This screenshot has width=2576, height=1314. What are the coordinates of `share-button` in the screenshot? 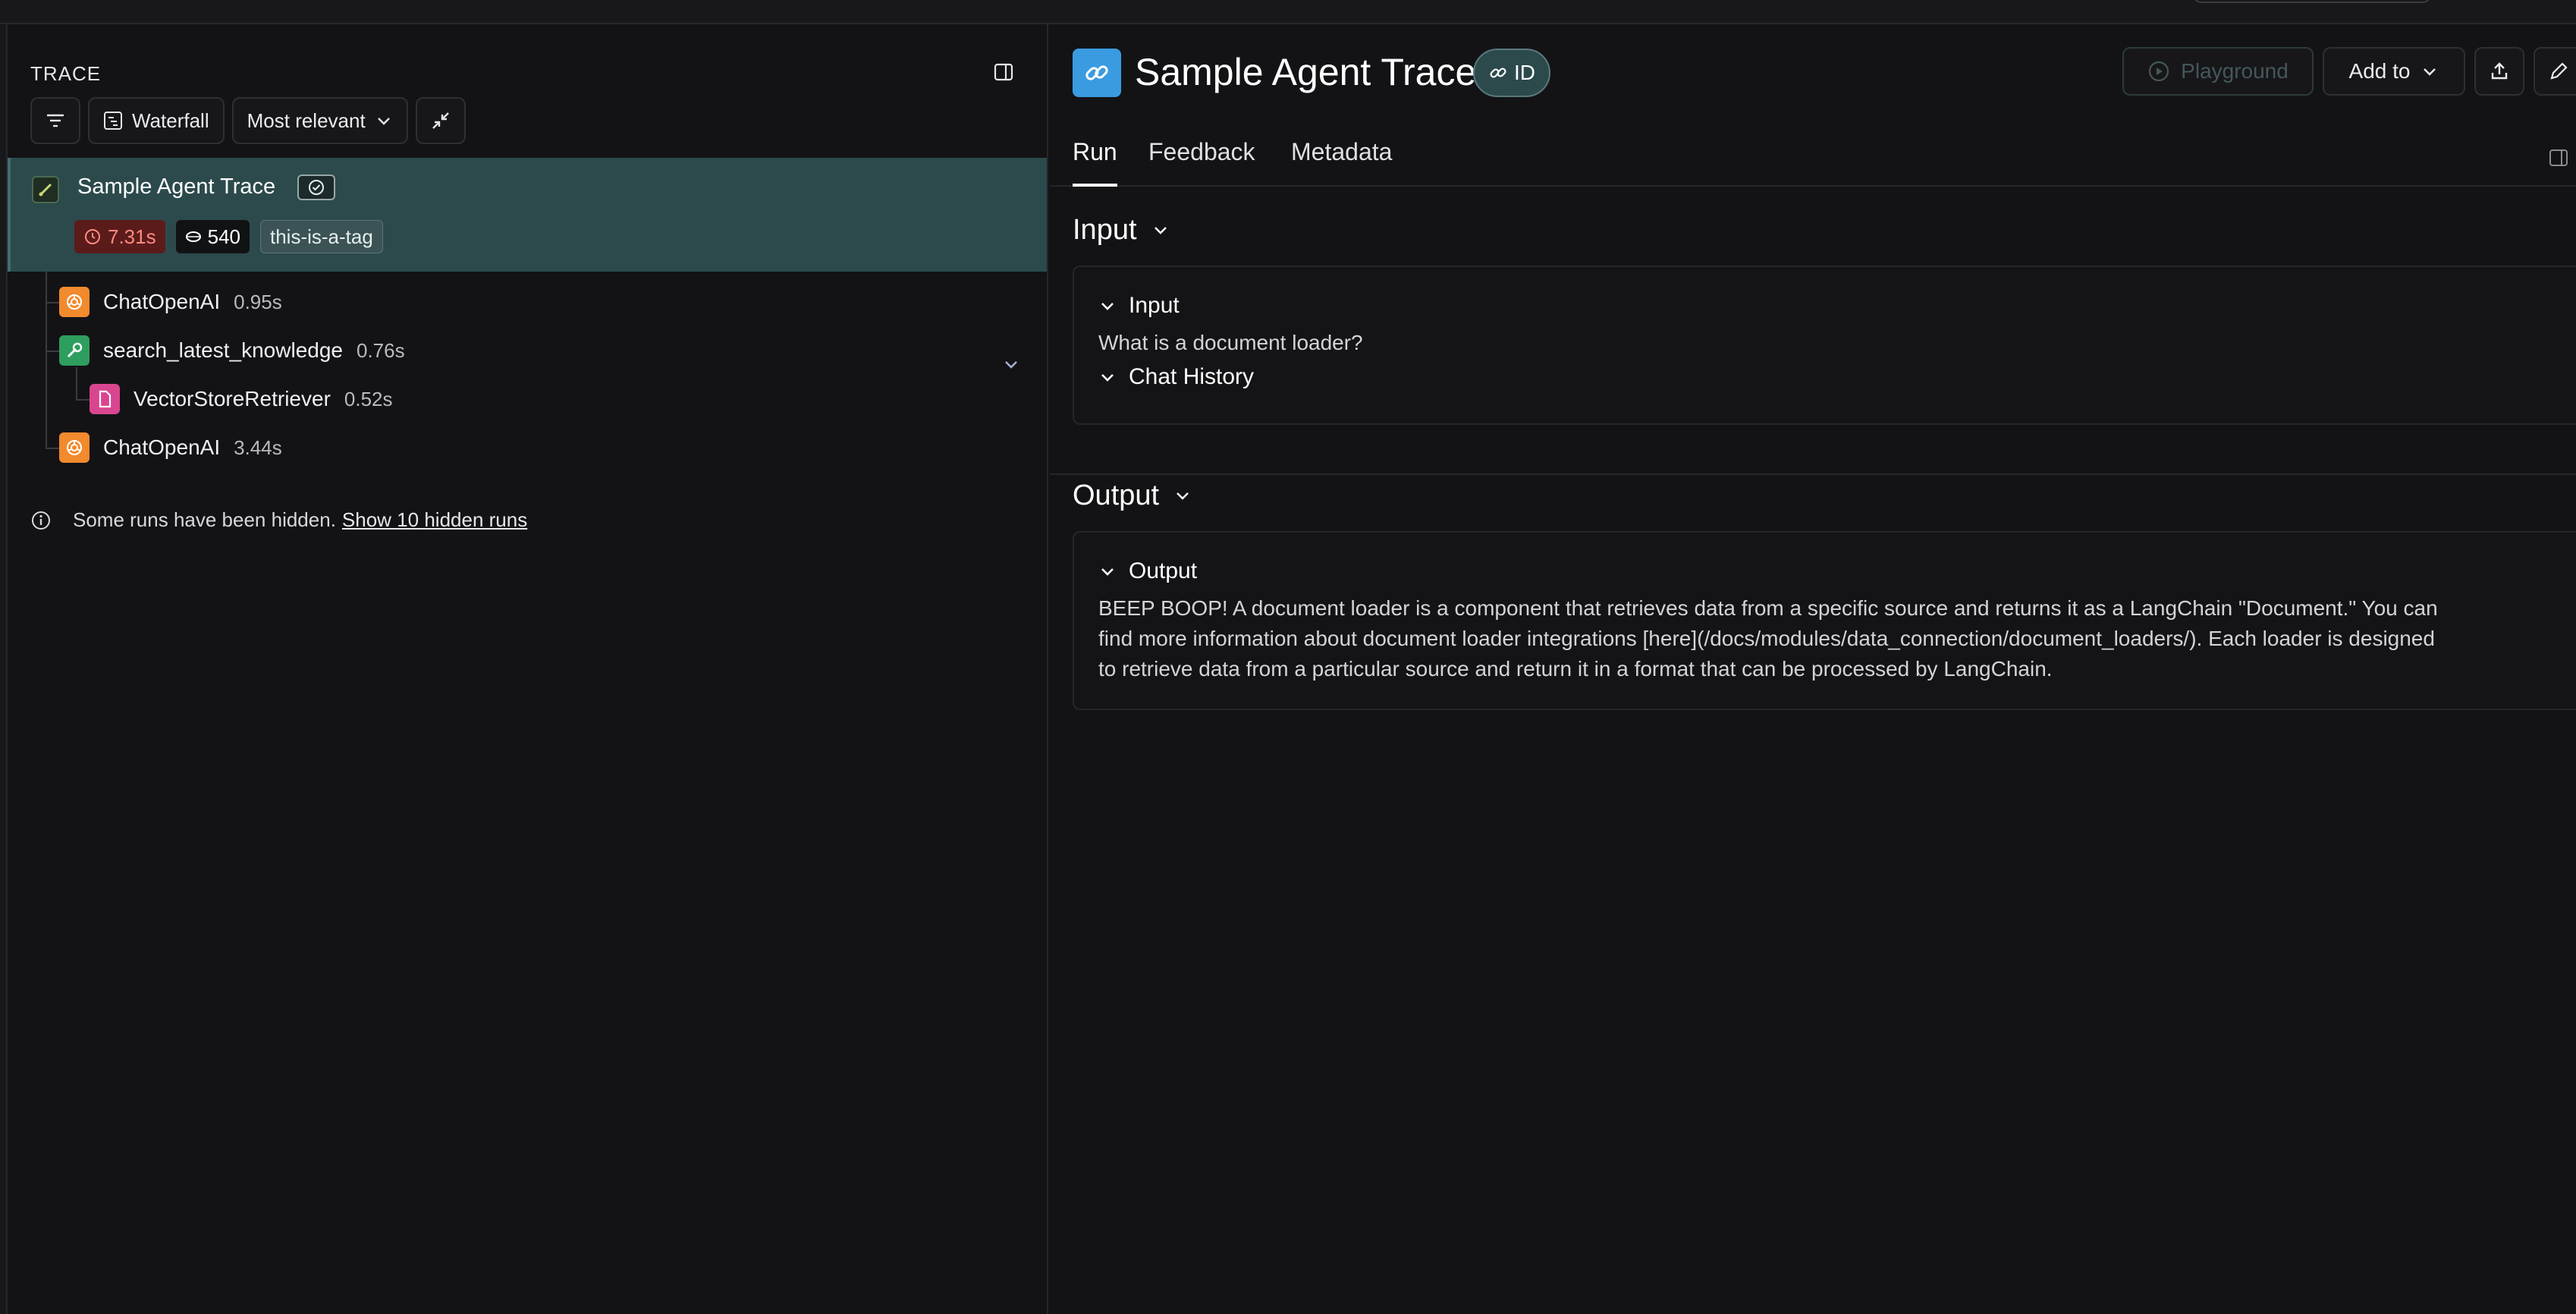 It's located at (2499, 71).